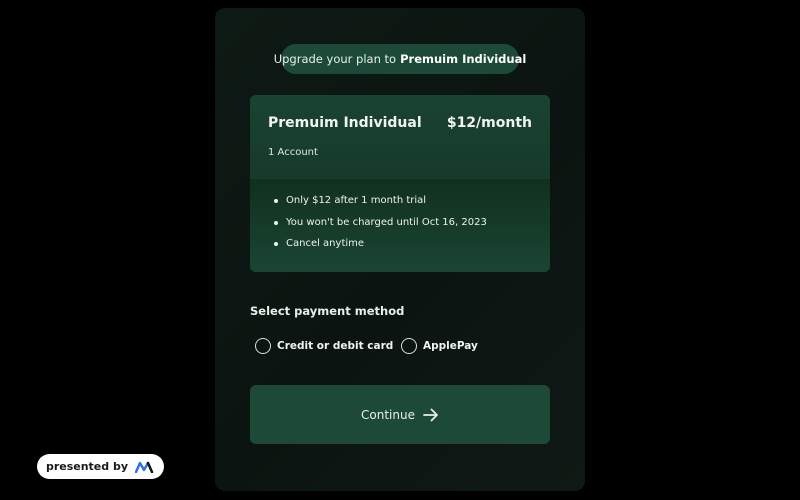 This screenshot has height=500, width=800. I want to click on payment-option-applepay-label: ApplePay, so click(450, 346).